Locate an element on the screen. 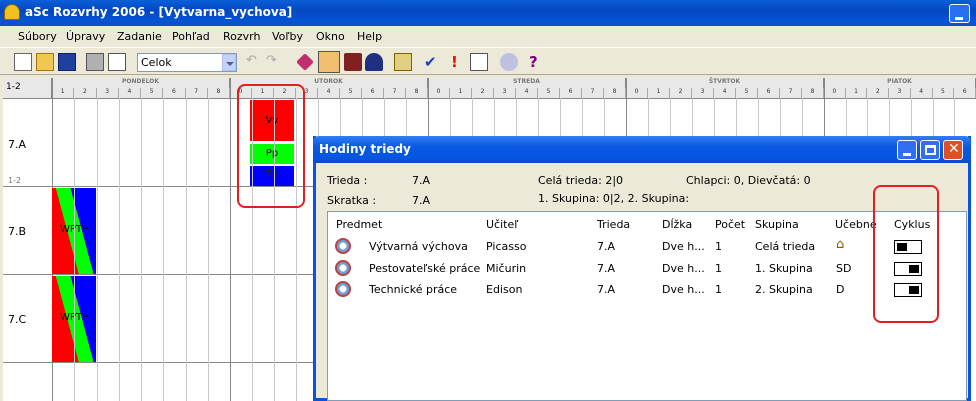 The height and width of the screenshot is (401, 976). row3-ucebne: D is located at coordinates (840, 289).